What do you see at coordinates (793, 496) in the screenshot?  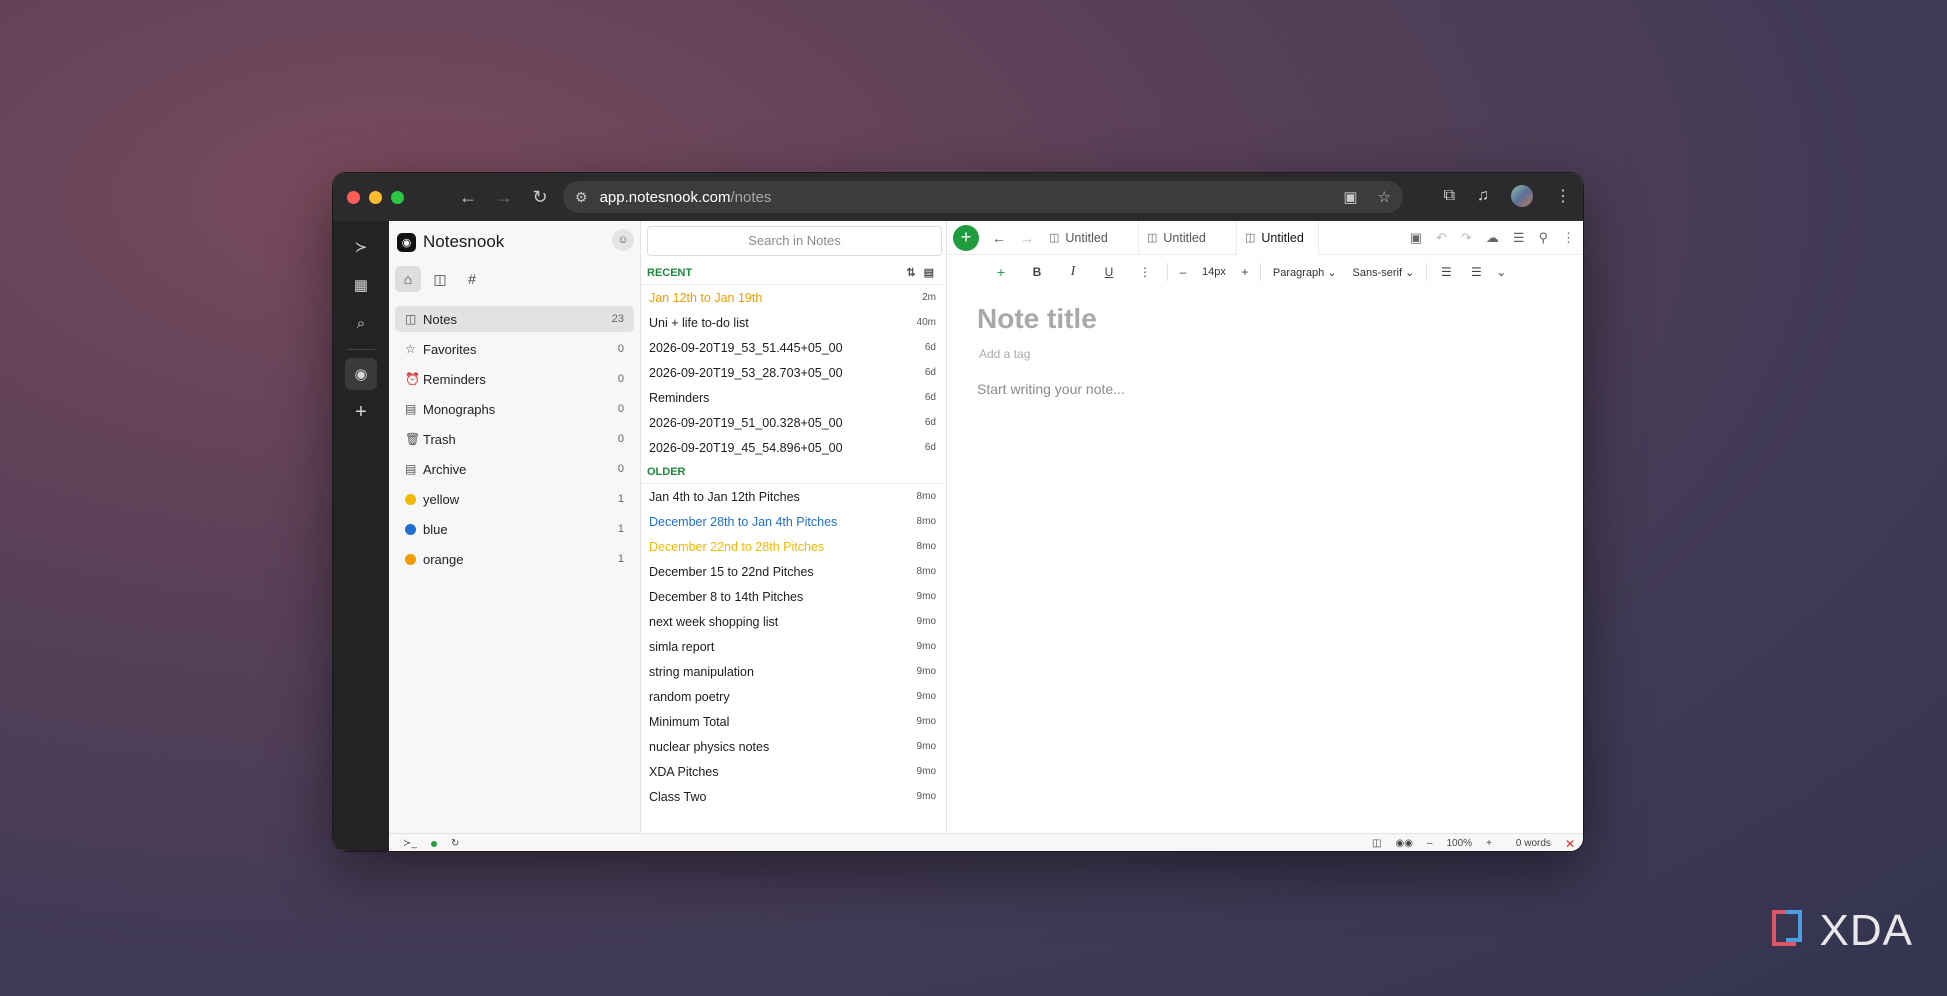 I see `note-item: Jan 4th to Jan 12th Pitches 8mo` at bounding box center [793, 496].